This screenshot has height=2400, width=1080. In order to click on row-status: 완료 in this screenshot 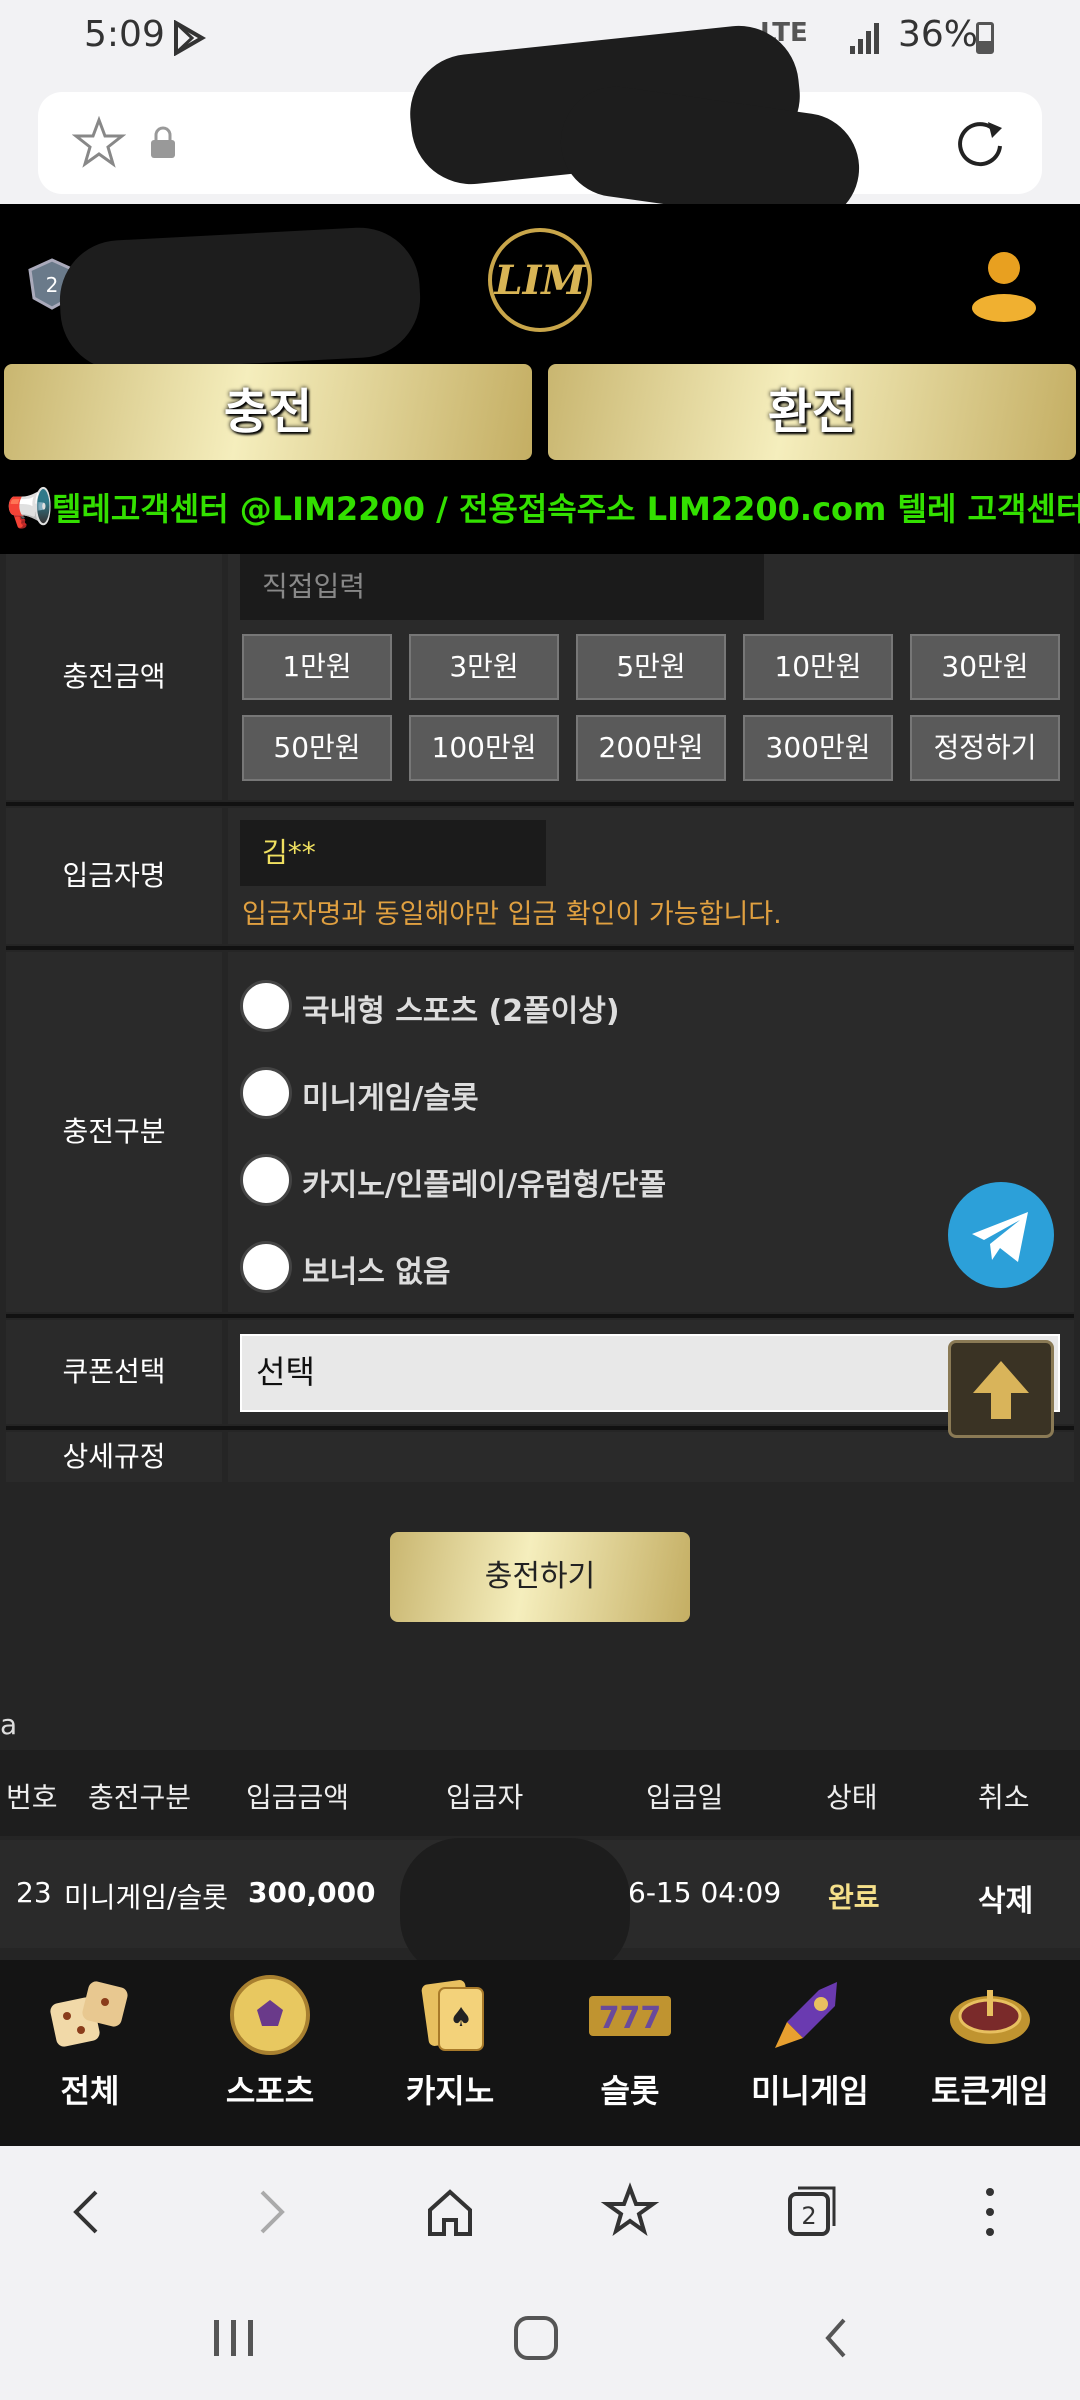, I will do `click(854, 1897)`.